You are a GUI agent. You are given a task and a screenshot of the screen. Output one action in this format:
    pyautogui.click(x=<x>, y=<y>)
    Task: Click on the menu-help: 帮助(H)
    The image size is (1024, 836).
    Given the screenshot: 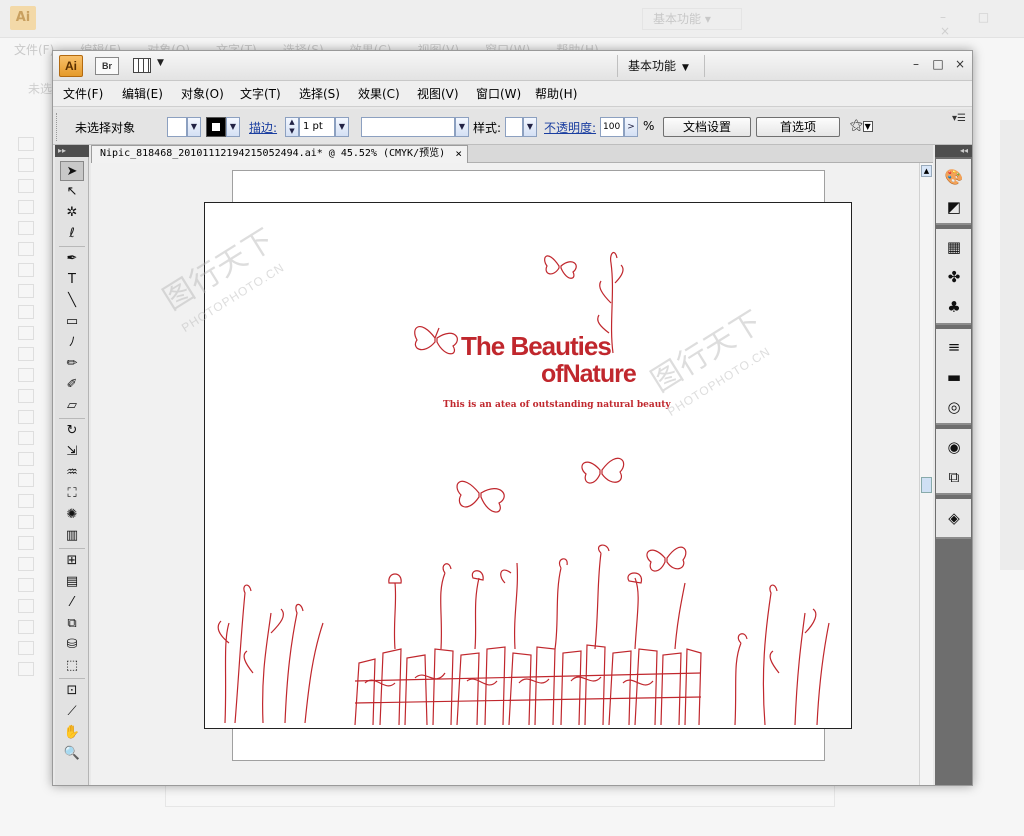 What is the action you would take?
    pyautogui.click(x=556, y=94)
    